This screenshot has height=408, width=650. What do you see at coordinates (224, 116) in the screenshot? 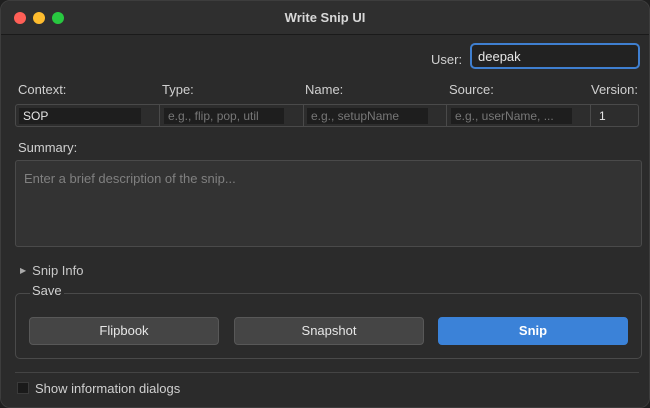
I see `type-field: e.g., flip, pop, util` at bounding box center [224, 116].